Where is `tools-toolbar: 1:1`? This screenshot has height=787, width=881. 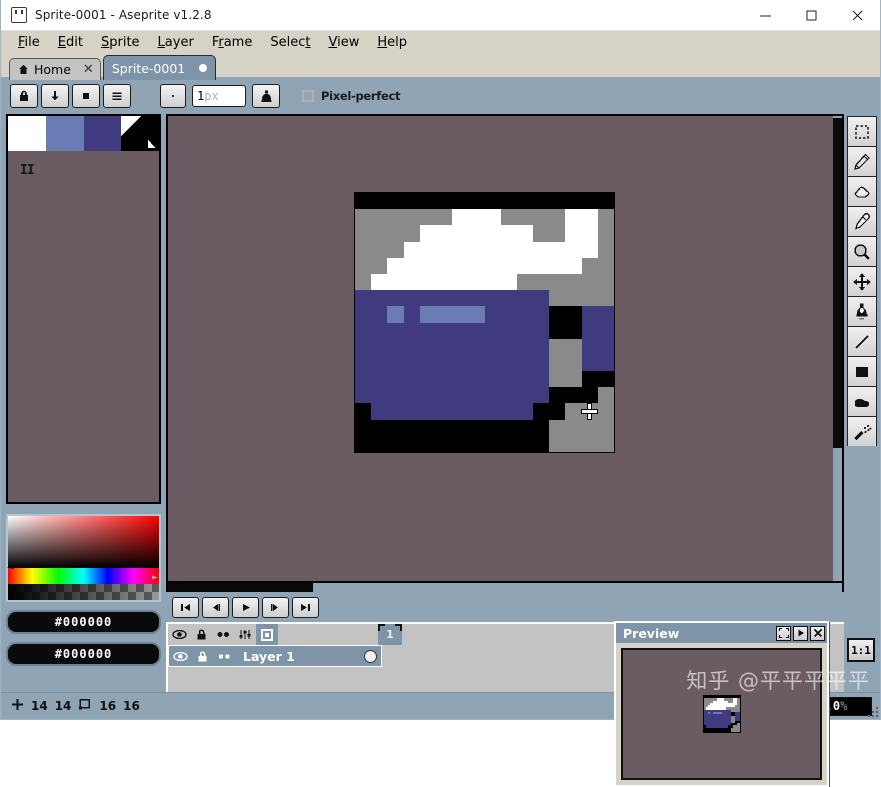
tools-toolbar: 1:1 is located at coordinates (862, 402).